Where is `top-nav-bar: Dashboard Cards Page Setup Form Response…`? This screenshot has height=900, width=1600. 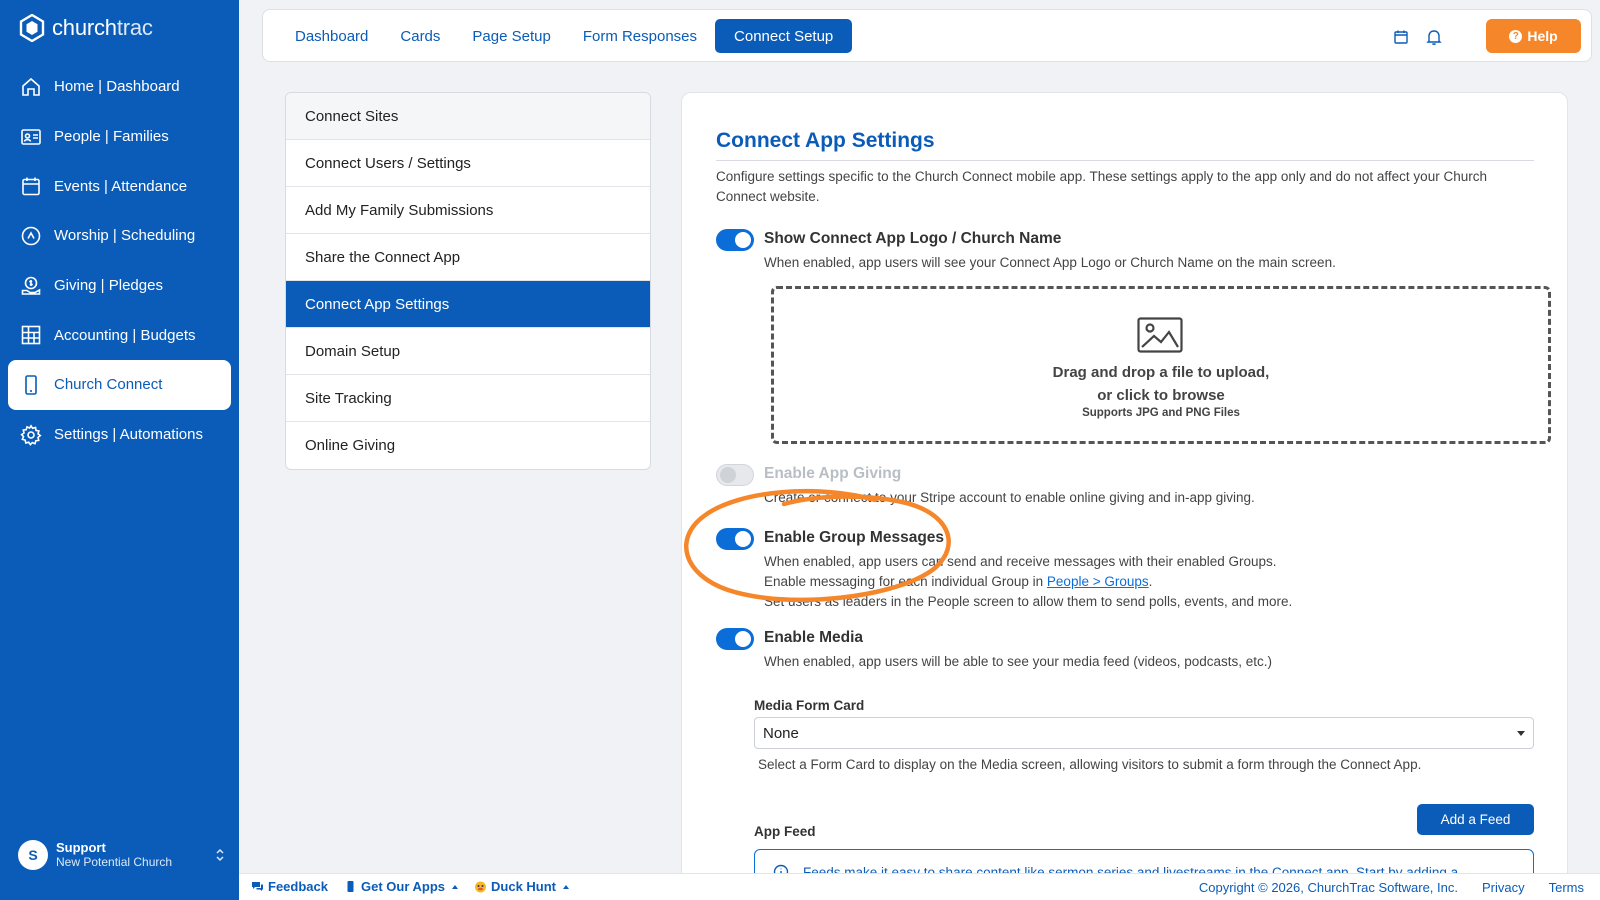
top-nav-bar: Dashboard Cards Page Setup Form Response… is located at coordinates (927, 35).